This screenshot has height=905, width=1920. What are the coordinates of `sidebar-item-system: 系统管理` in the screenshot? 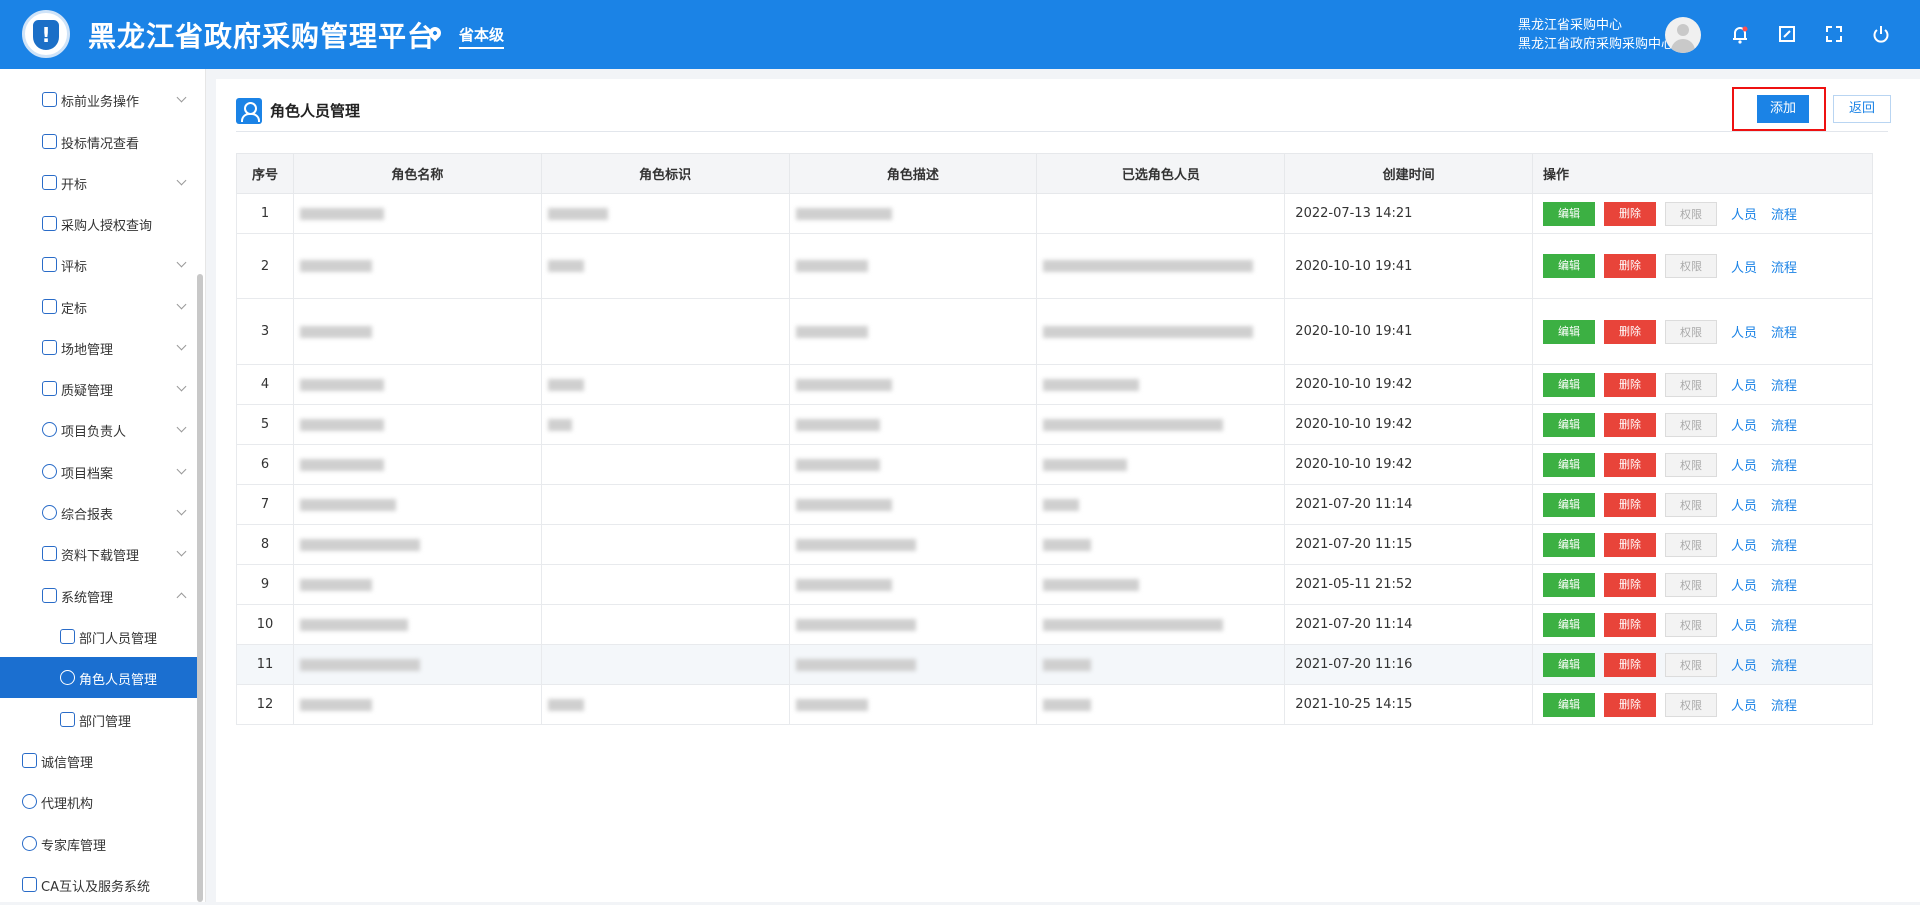 It's located at (98, 595).